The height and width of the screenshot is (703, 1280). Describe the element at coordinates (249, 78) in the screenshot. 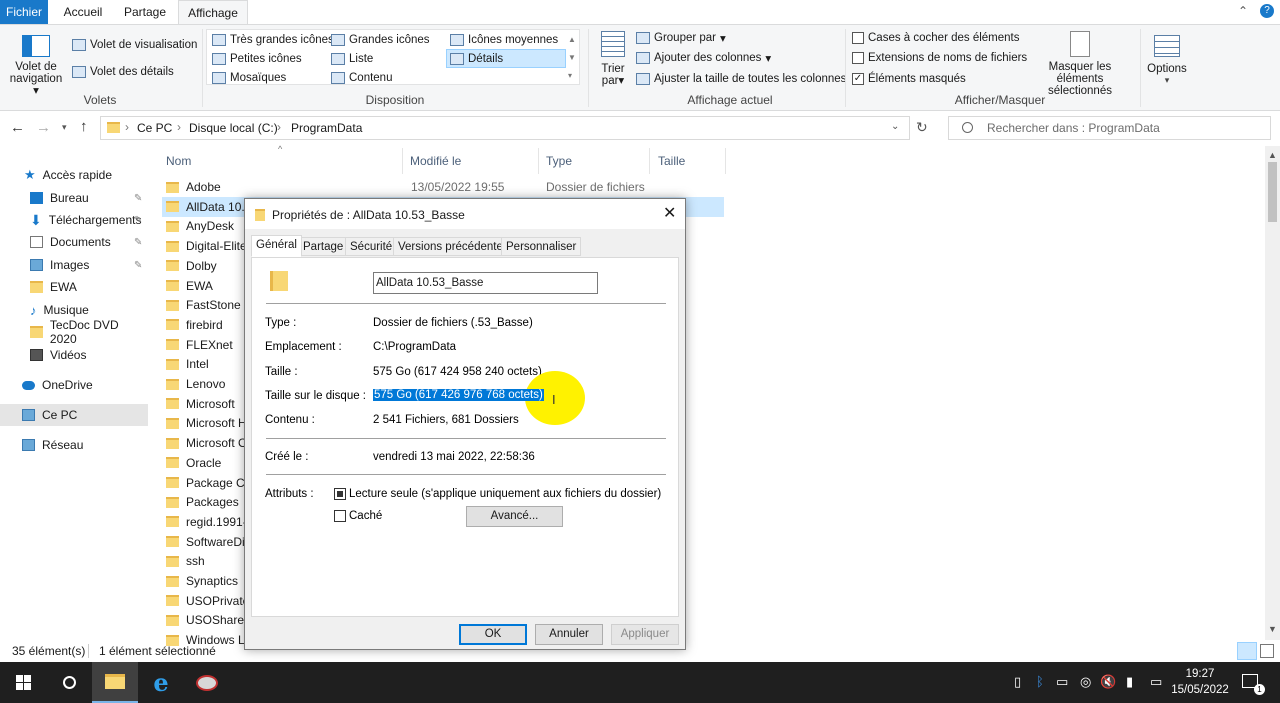

I see `layout-tiles: Mosaïques` at that location.